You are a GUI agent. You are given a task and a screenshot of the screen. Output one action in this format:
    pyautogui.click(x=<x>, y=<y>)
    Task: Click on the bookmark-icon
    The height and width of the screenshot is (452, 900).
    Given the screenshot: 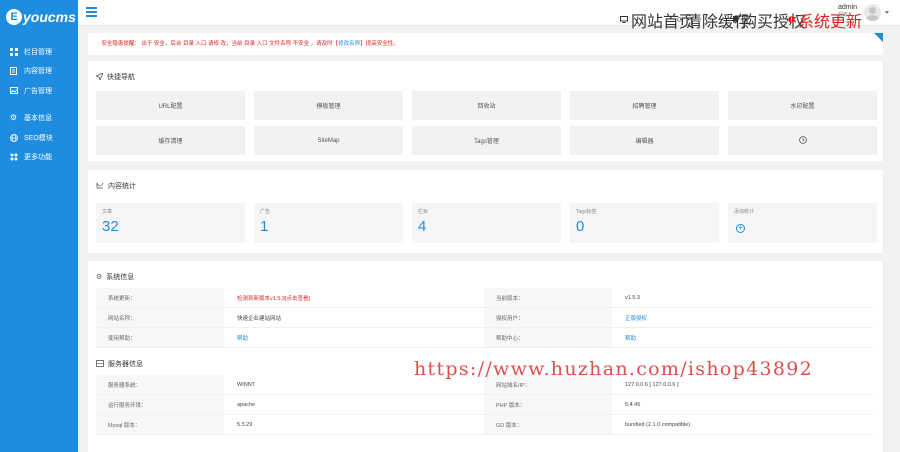 What is the action you would take?
    pyautogui.click(x=735, y=20)
    